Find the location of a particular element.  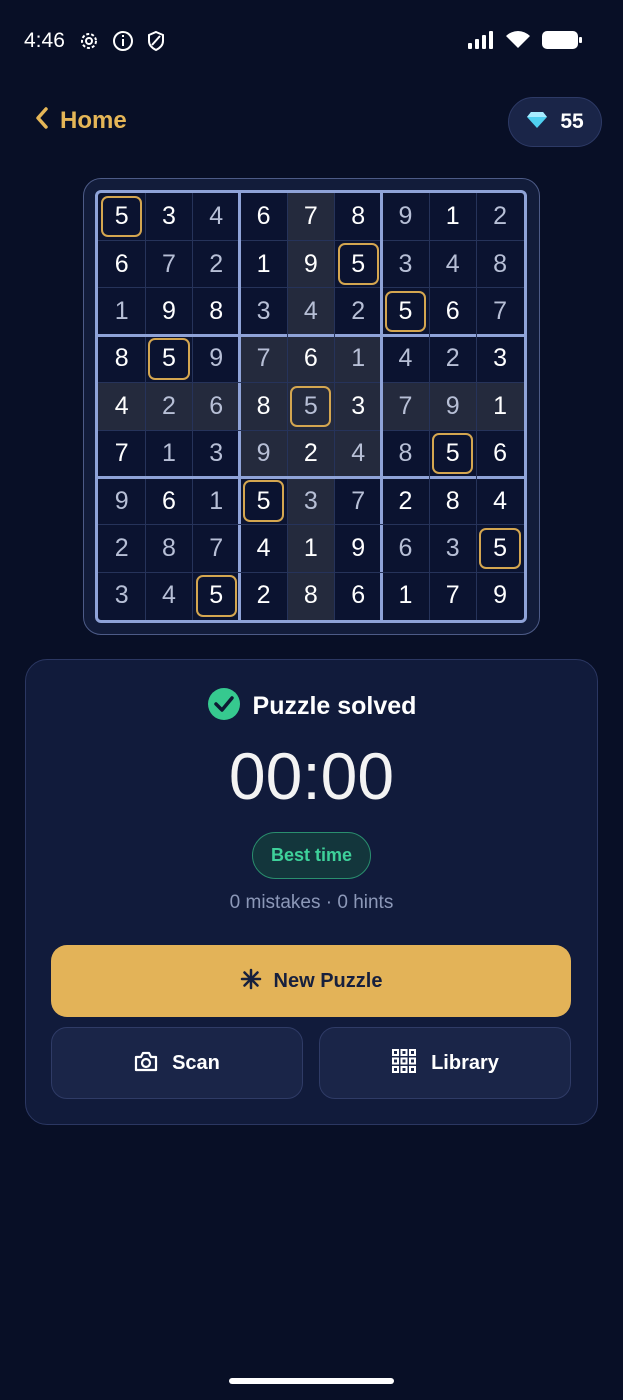

cell-r9c5: 8 is located at coordinates (311, 596).